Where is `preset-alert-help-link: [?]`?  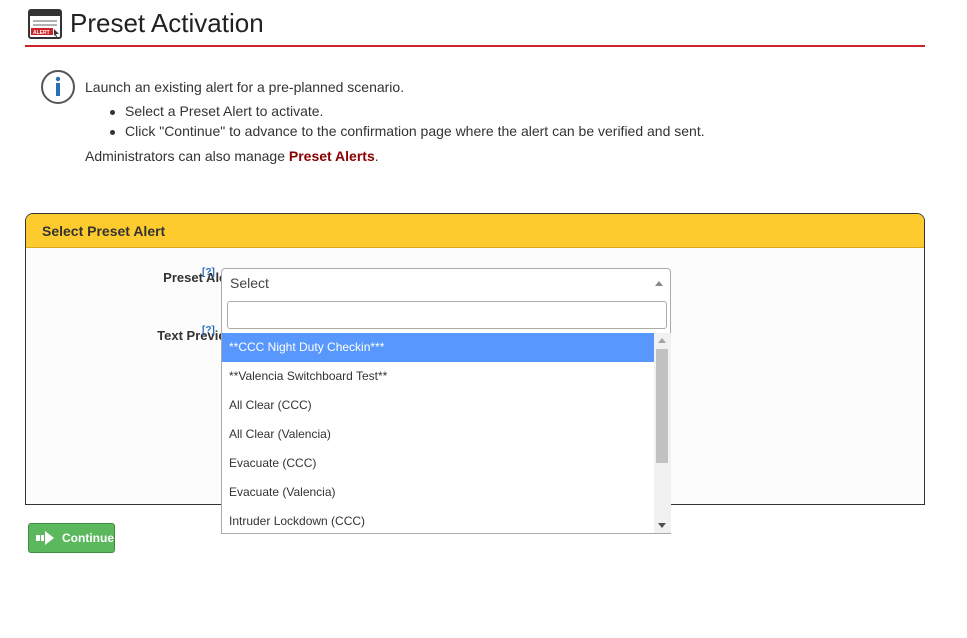
preset-alert-help-link: [?] is located at coordinates (208, 272).